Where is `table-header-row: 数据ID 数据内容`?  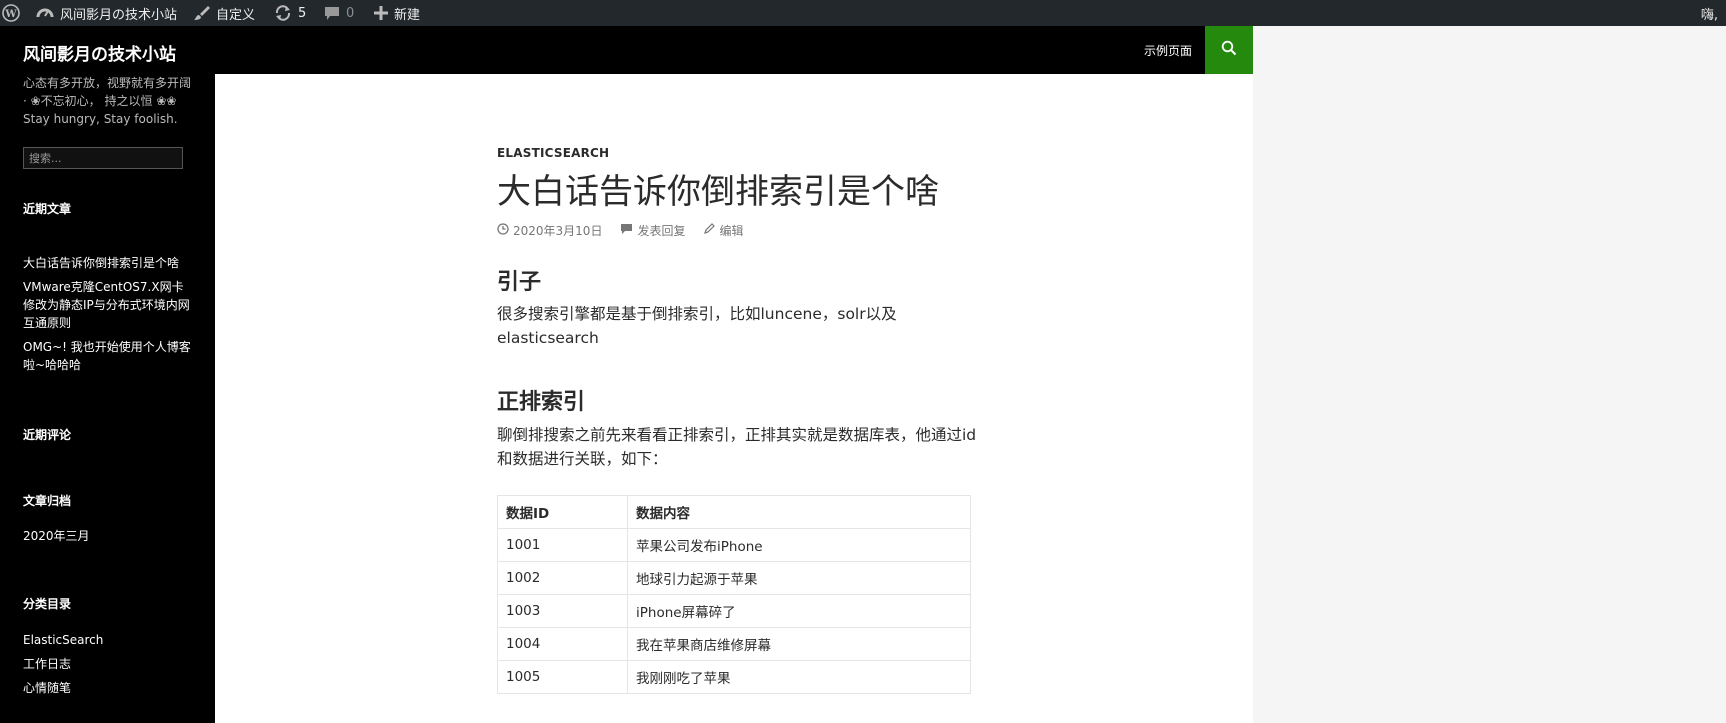
table-header-row: 数据ID 数据内容 is located at coordinates (734, 512).